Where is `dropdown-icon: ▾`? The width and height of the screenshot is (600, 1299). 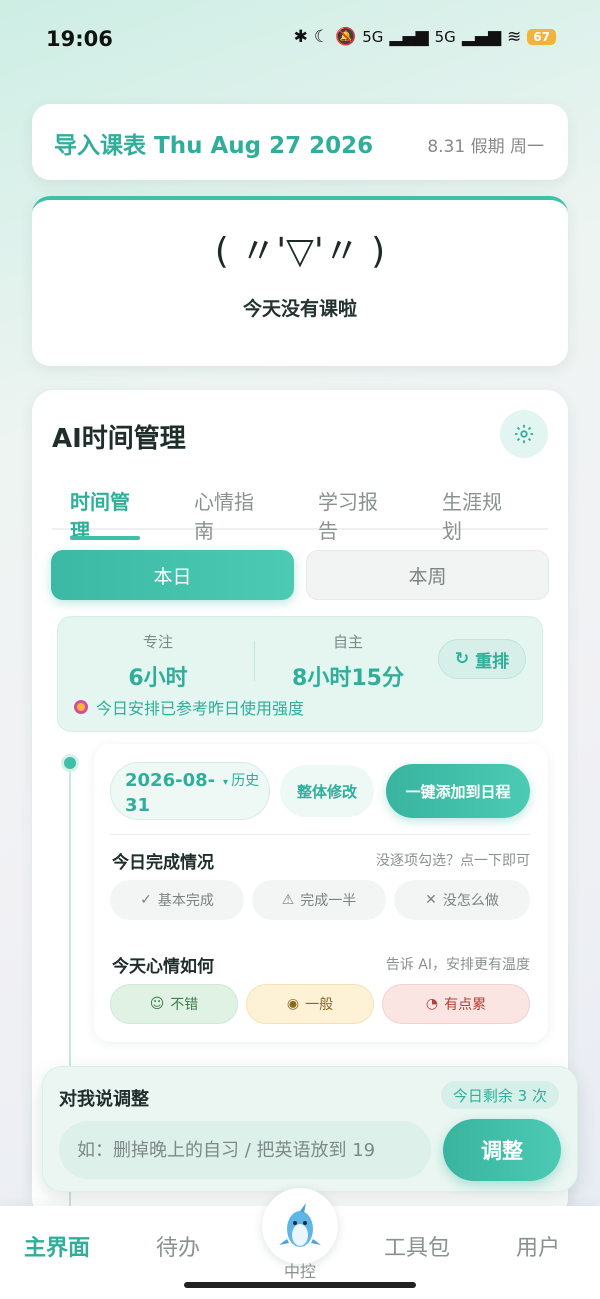 dropdown-icon: ▾ is located at coordinates (227, 782).